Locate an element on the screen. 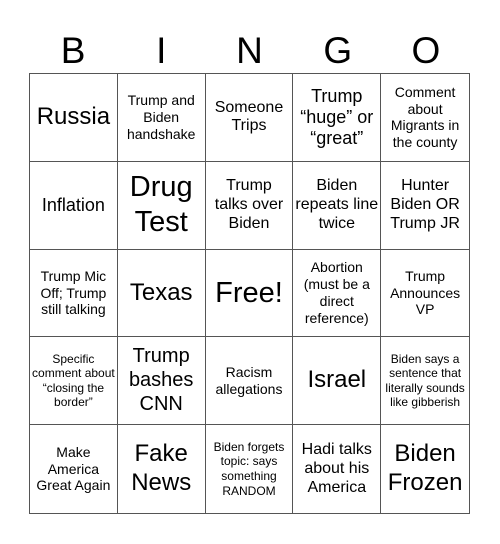  cell-text: Make America Great Again is located at coordinates (73, 468).